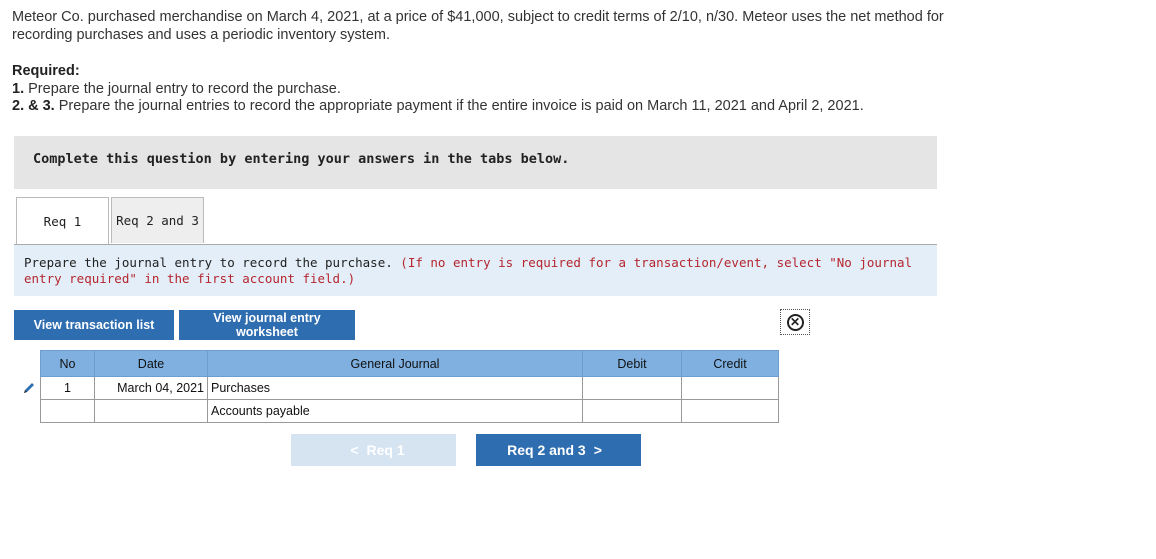 This screenshot has width=1156, height=559. Describe the element at coordinates (632, 363) in the screenshot. I see `header-debit: Debit` at that location.